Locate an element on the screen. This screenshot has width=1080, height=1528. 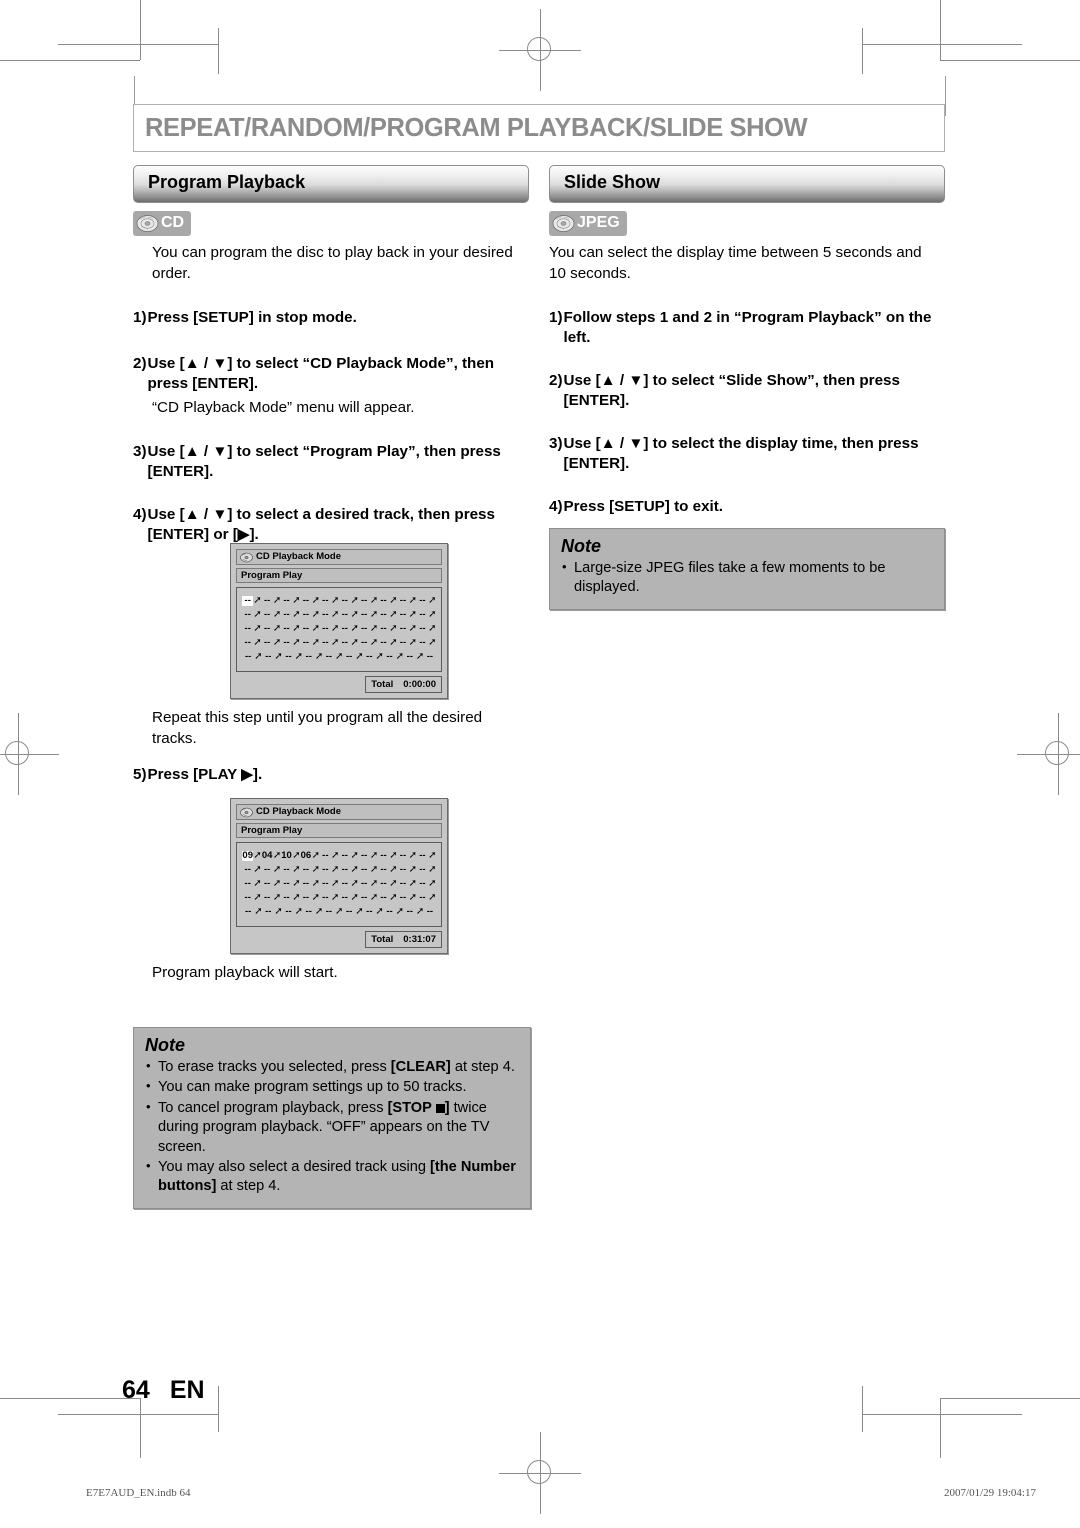
osd-track-cell: 09 is located at coordinates (248, 856).